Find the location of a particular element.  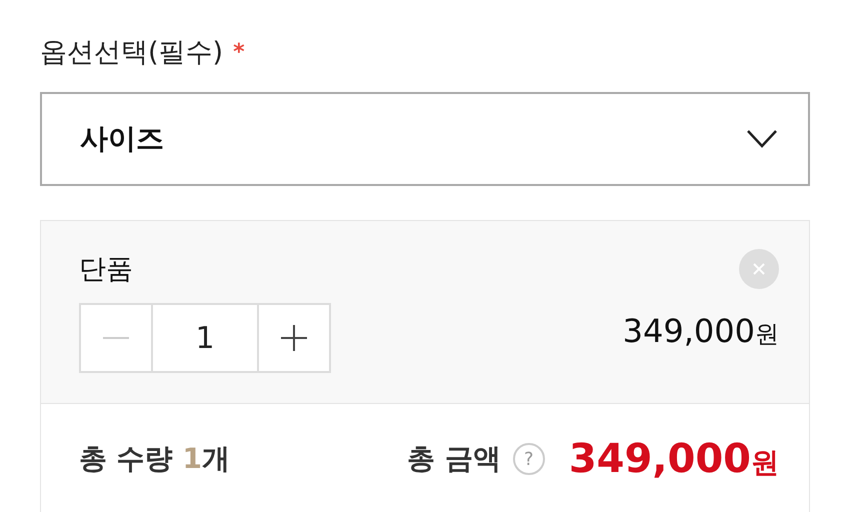

minus-icon is located at coordinates (116, 338).